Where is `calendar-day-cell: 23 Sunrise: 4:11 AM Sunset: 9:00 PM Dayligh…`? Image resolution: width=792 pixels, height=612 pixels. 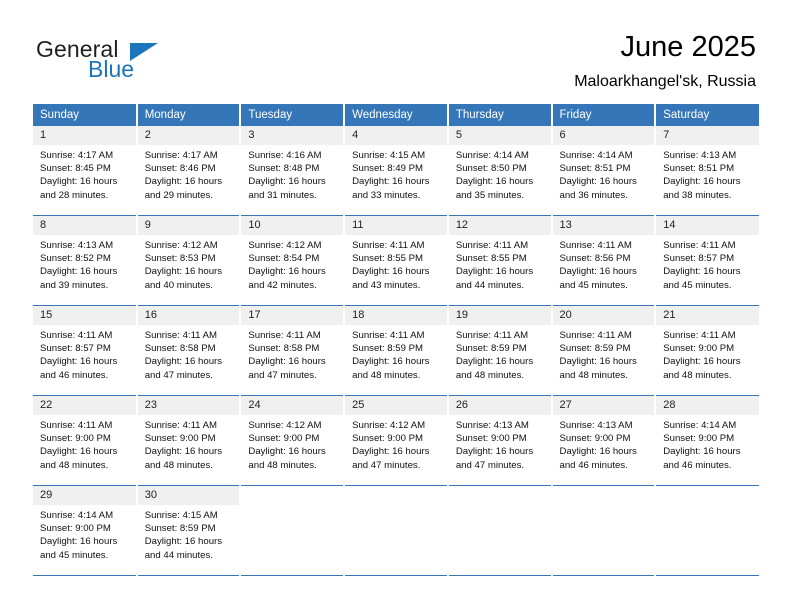
calendar-day-cell: 23 Sunrise: 4:11 AM Sunset: 9:00 PM Dayligh… is located at coordinates (189, 440).